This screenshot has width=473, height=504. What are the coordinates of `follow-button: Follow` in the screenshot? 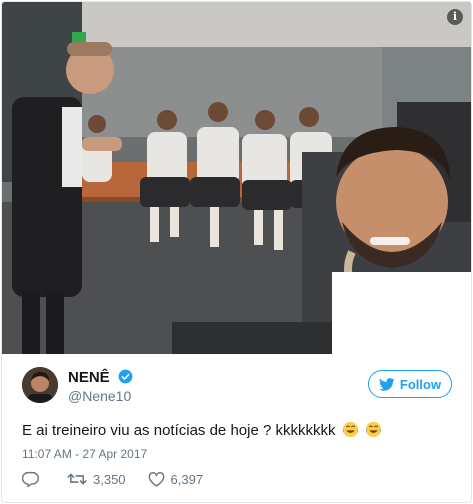 It's located at (410, 384).